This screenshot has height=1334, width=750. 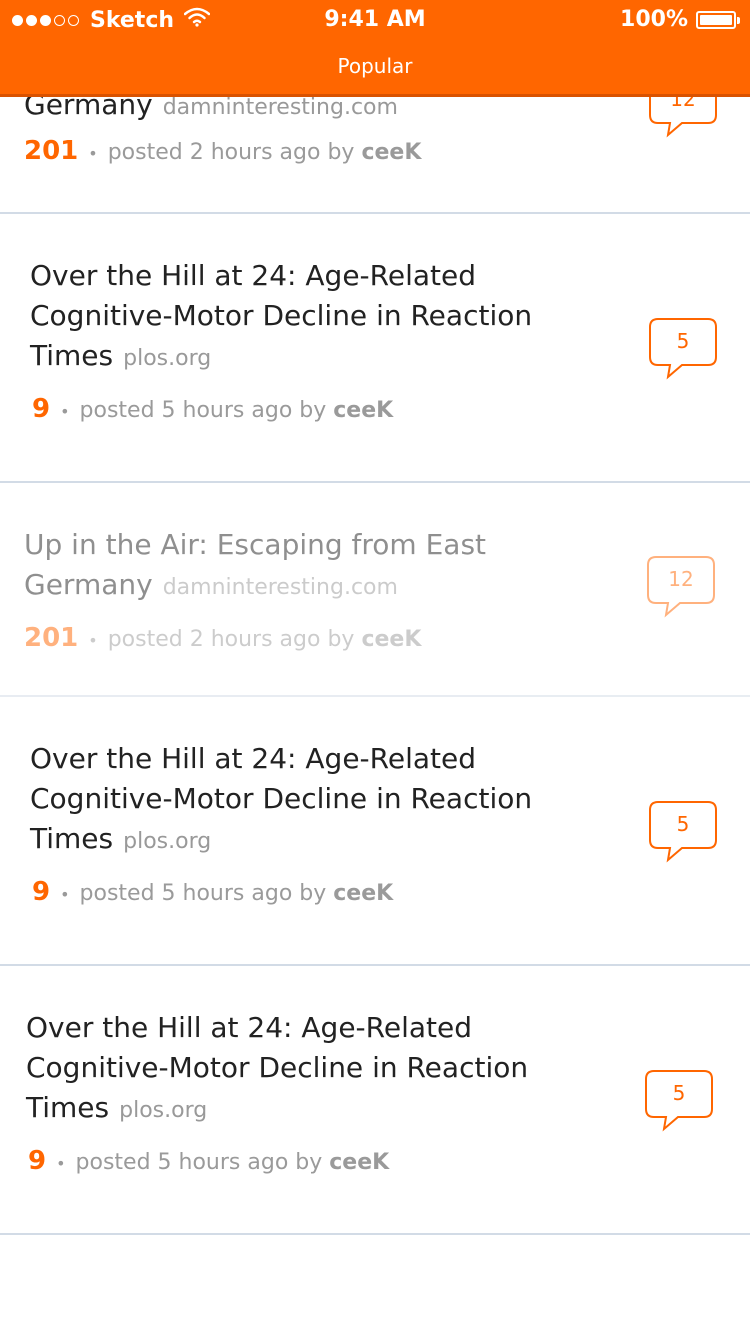 I want to click on status-right: 100%, so click(x=680, y=19).